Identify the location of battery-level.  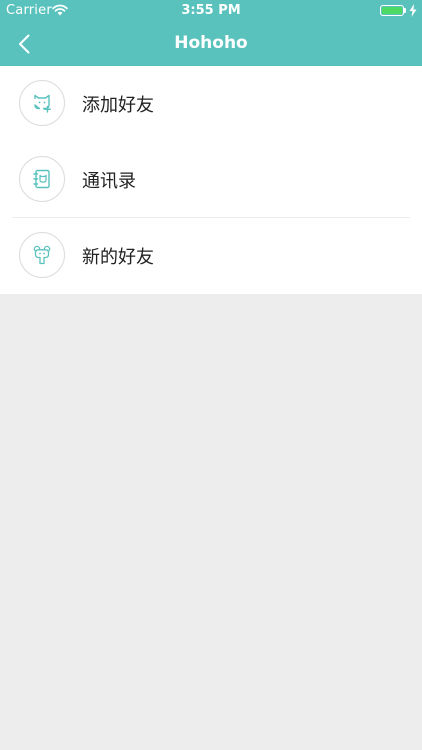
(392, 10).